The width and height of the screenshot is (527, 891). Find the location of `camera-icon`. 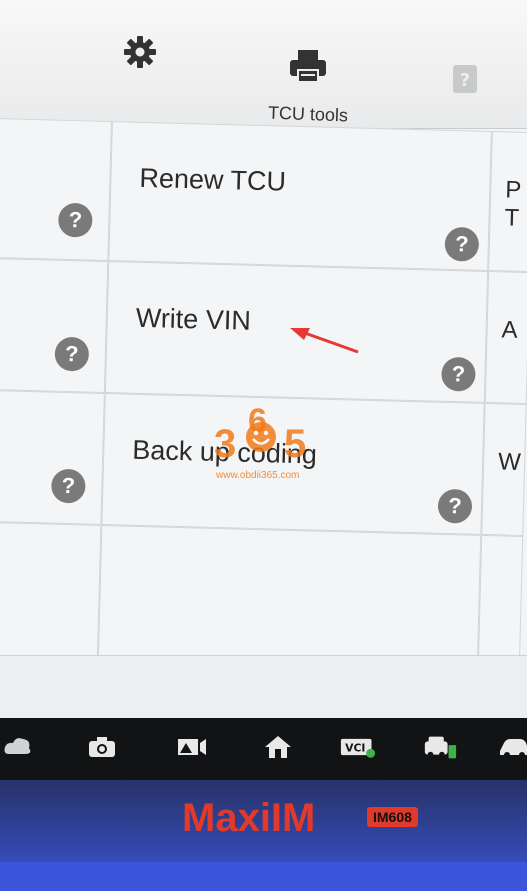

camera-icon is located at coordinates (102, 747).